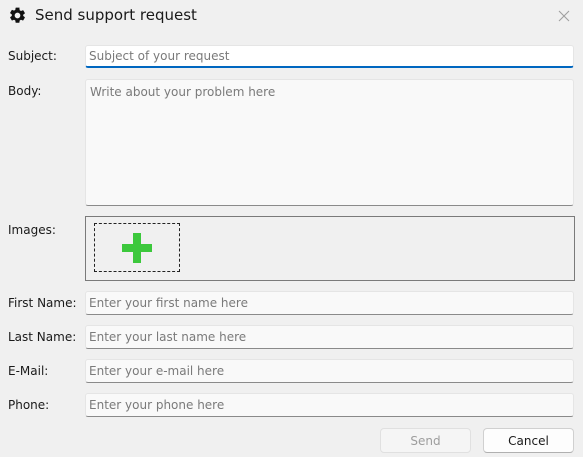  What do you see at coordinates (291, 16) in the screenshot?
I see `title-bar: Send support request` at bounding box center [291, 16].